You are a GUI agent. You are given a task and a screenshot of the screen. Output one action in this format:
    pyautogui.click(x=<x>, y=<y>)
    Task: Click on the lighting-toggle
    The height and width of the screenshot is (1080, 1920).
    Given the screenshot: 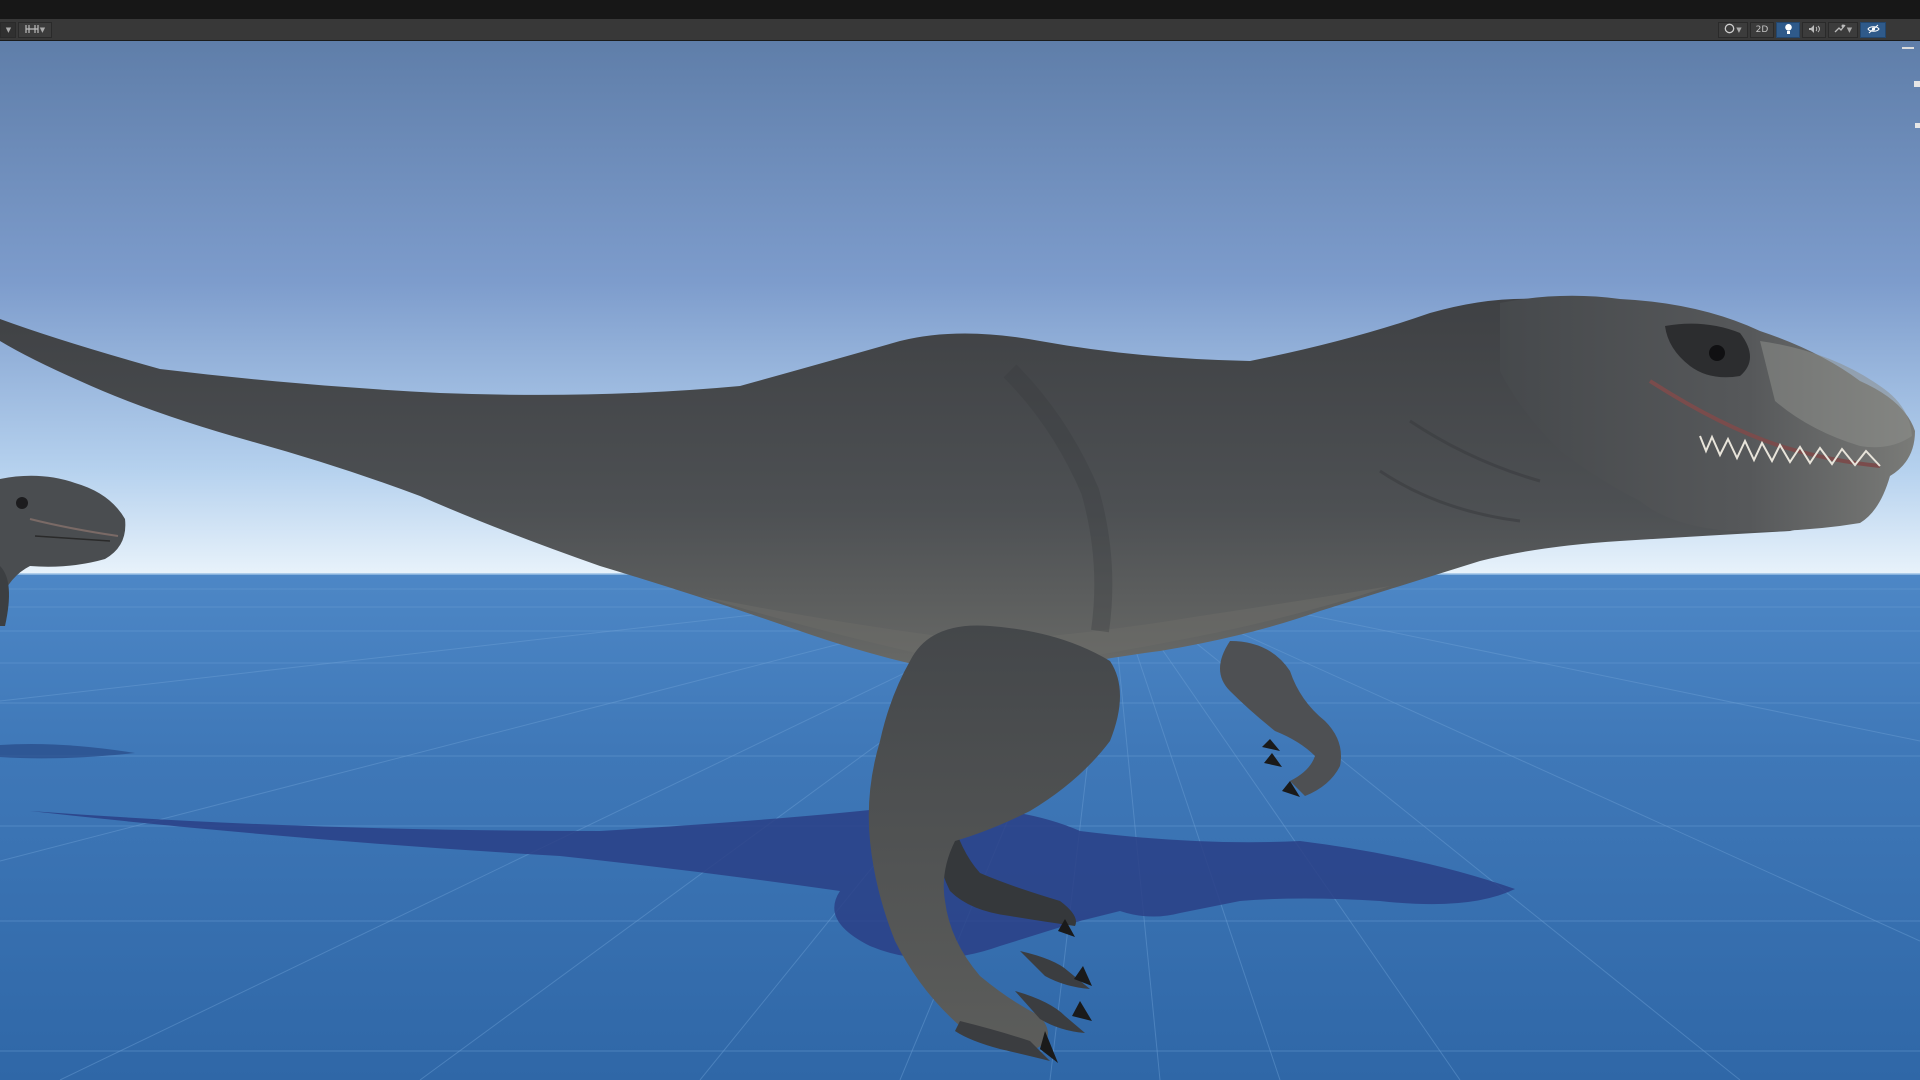 What is the action you would take?
    pyautogui.click(x=1788, y=30)
    